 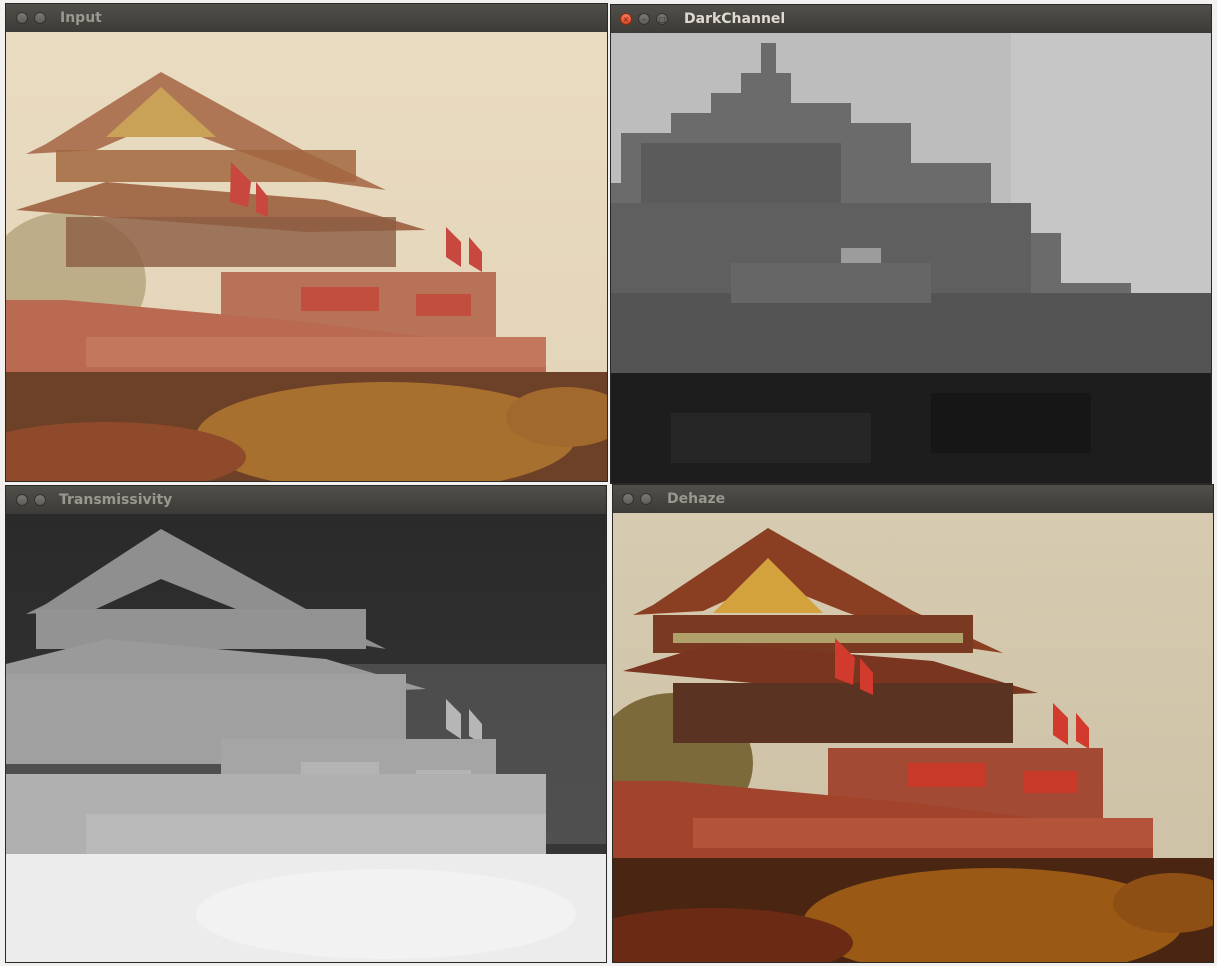 I want to click on titlebar: Transmissivity, so click(x=306, y=500).